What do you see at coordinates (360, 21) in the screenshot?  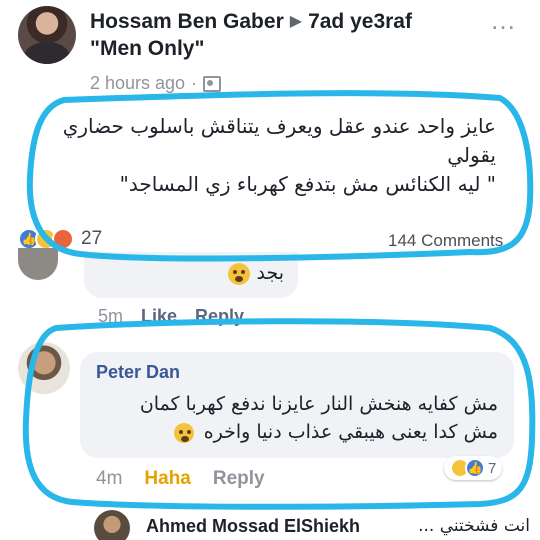 I see `group-name: 7ad ye3raf` at bounding box center [360, 21].